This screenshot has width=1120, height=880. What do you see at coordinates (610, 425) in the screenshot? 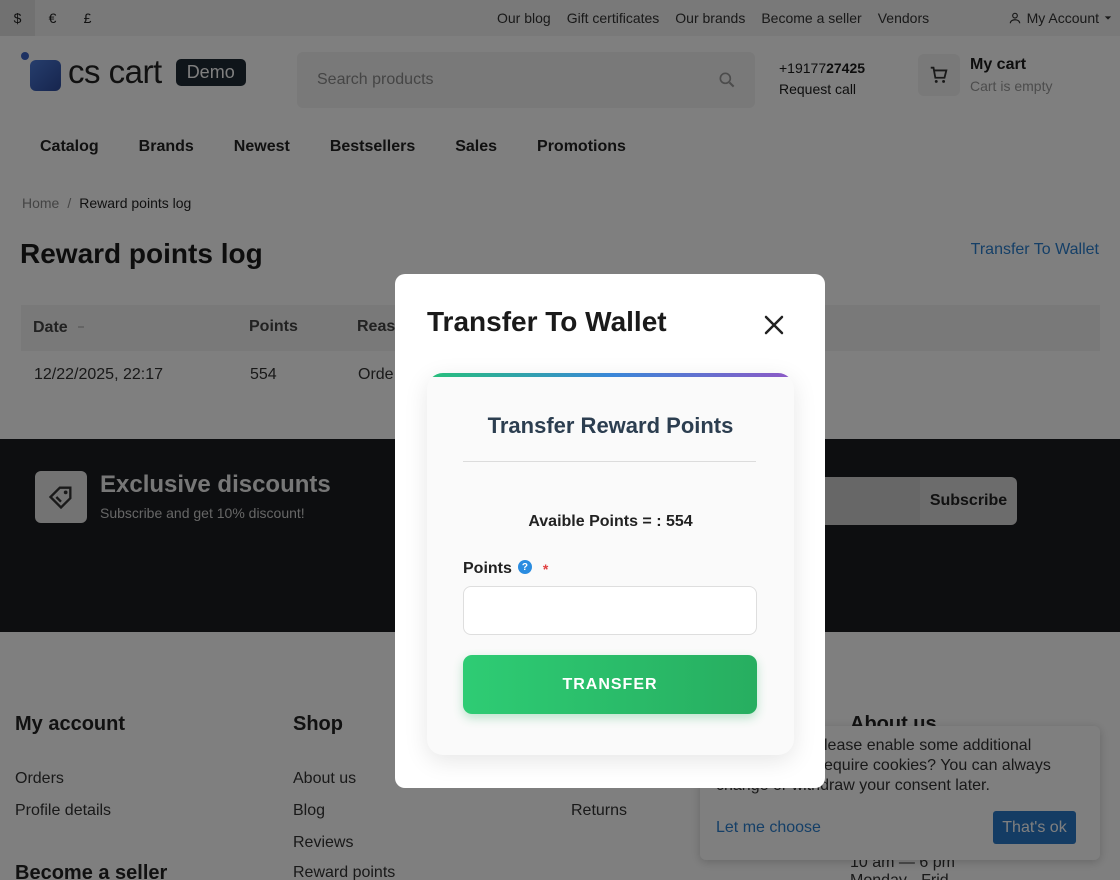
I see `card-title: Transfer Reward Points` at bounding box center [610, 425].